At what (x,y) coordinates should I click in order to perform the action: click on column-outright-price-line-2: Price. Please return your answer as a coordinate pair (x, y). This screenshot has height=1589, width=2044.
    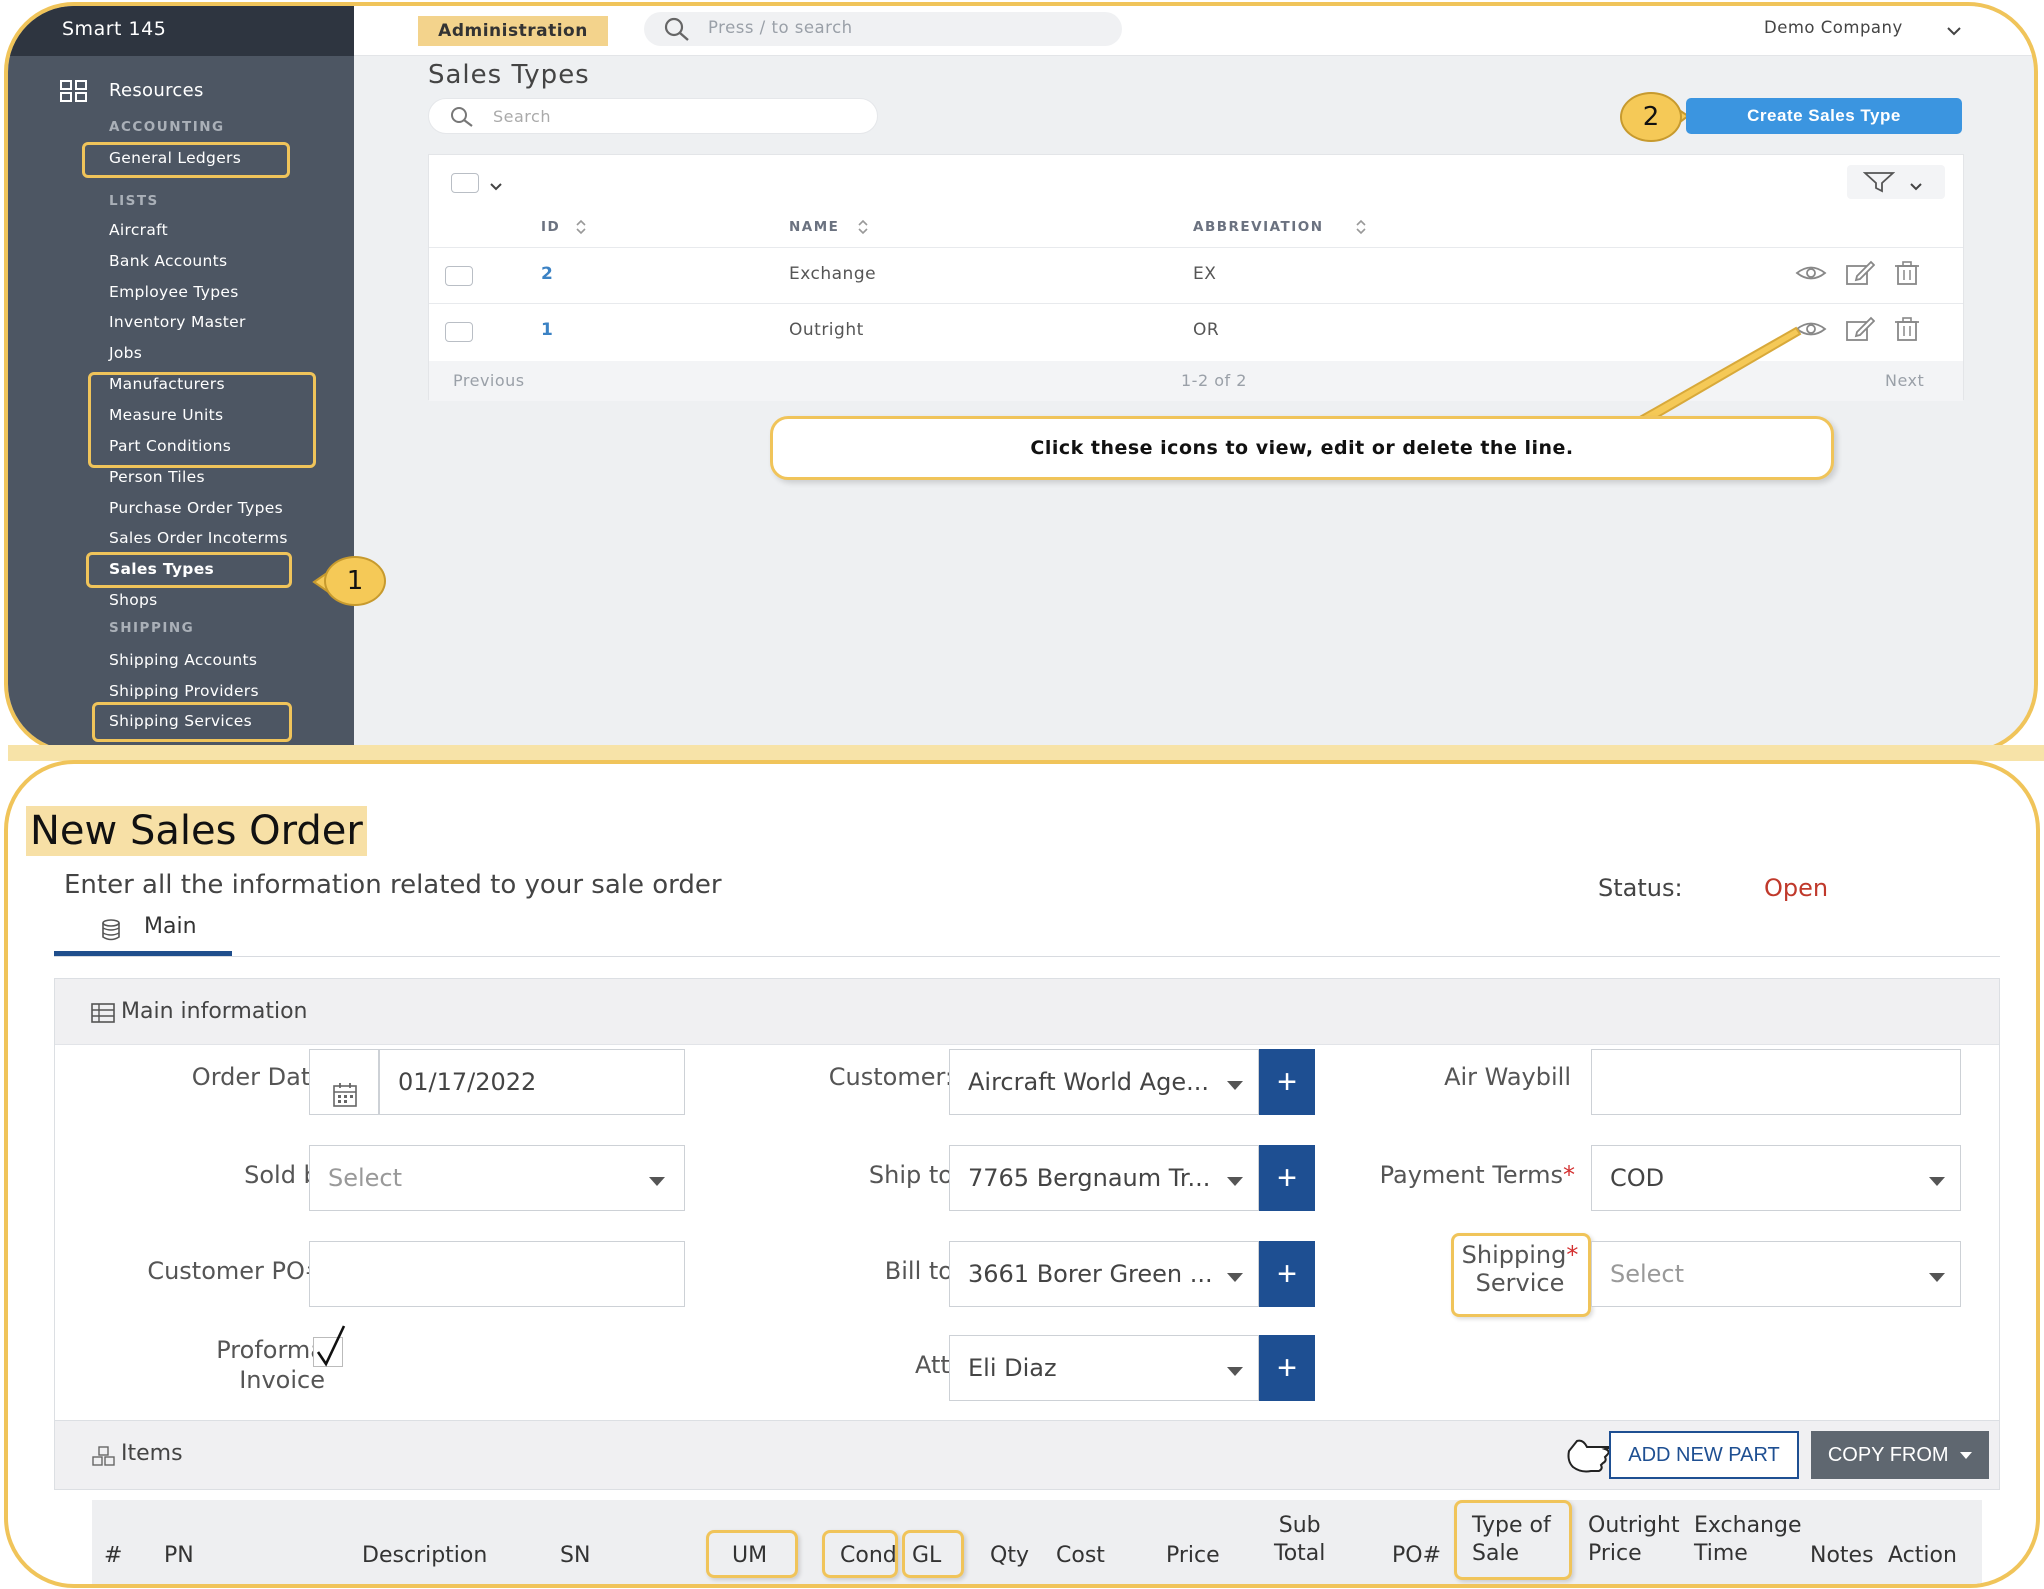
    Looking at the image, I should click on (1615, 1553).